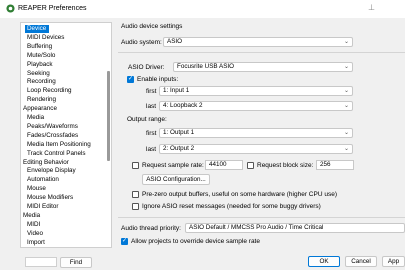 The width and height of the screenshot is (405, 270). I want to click on asio-driver-select: Focusrite USB ASIO ⌄, so click(263, 67).